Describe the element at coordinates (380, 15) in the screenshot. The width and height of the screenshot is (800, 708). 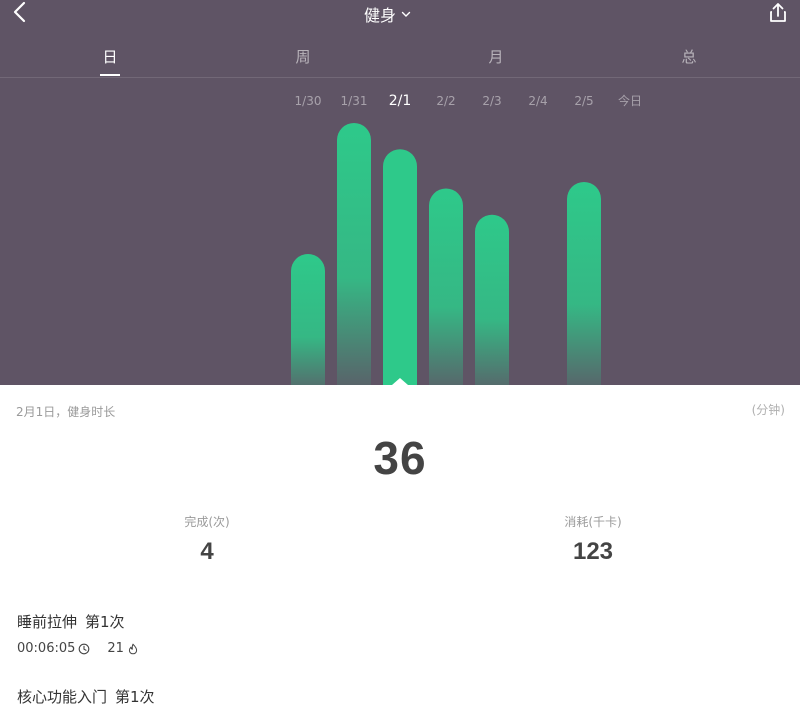
I see `page-title: 健身` at that location.